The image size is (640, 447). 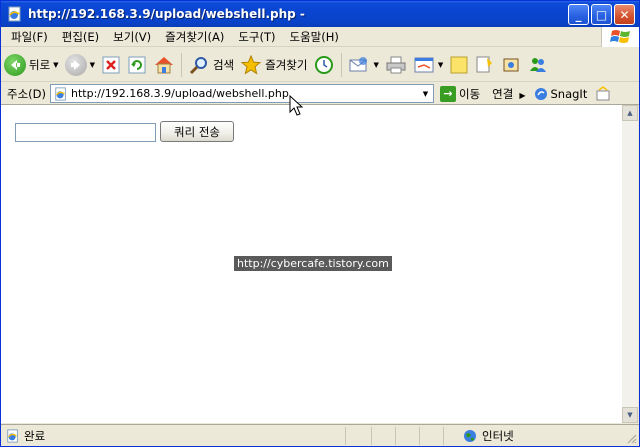 What do you see at coordinates (460, 93) in the screenshot?
I see `go-button: → 이동` at bounding box center [460, 93].